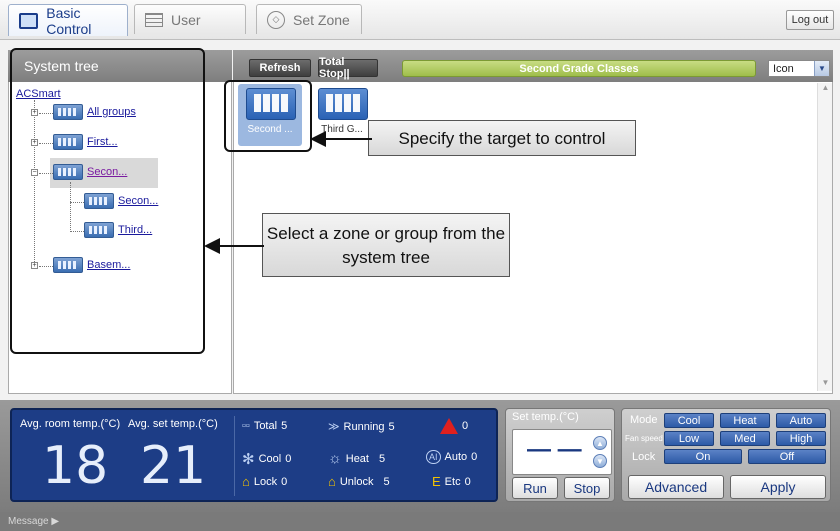 Image resolution: width=840 pixels, height=531 pixels. What do you see at coordinates (173, 466) in the screenshot?
I see `avg-set-temp-value: 21` at bounding box center [173, 466].